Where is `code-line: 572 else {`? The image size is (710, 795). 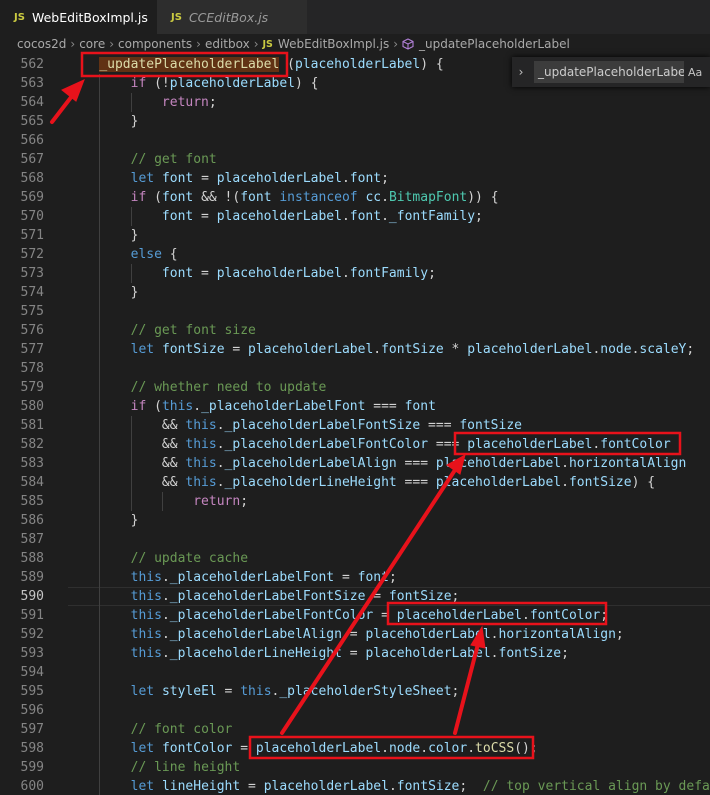 code-line: 572 else { is located at coordinates (355, 254).